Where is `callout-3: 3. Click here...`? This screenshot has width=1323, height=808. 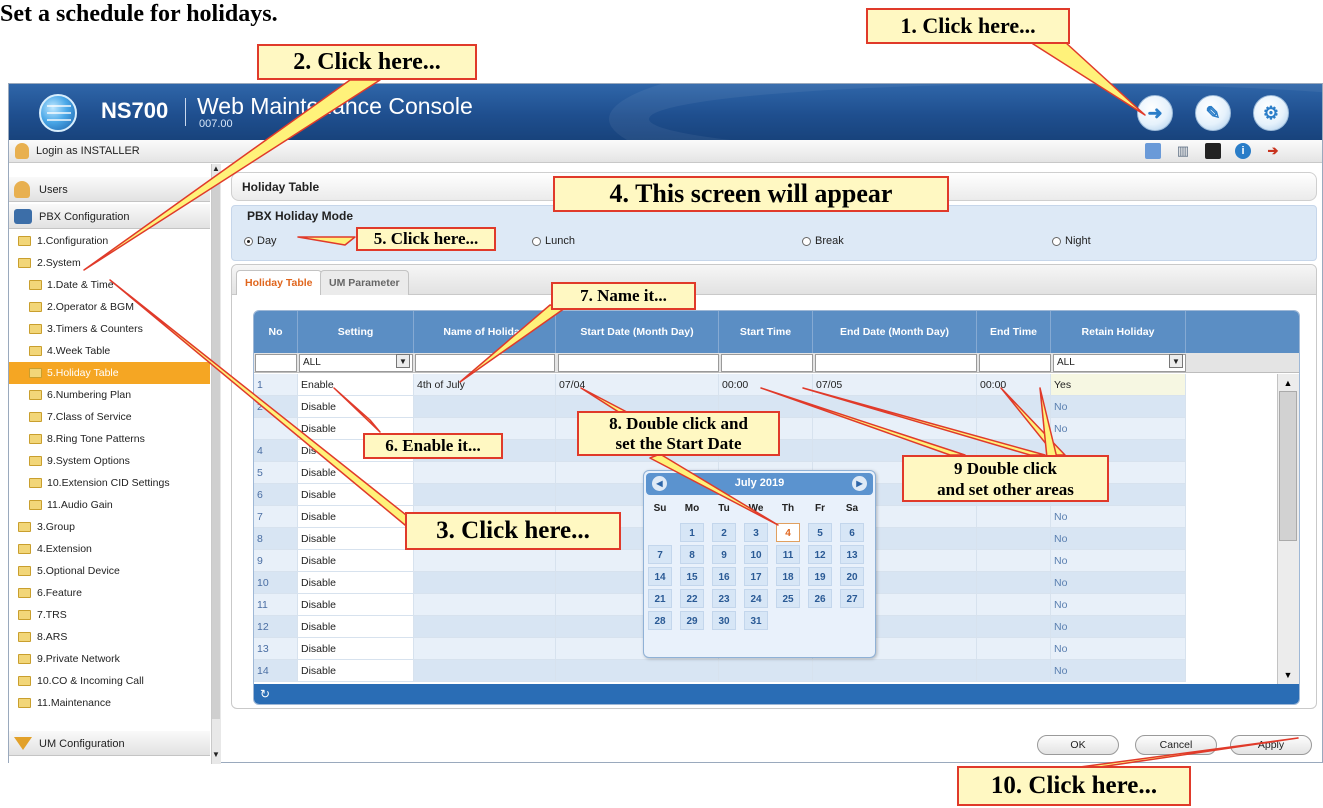
callout-3: 3. Click here... is located at coordinates (513, 531).